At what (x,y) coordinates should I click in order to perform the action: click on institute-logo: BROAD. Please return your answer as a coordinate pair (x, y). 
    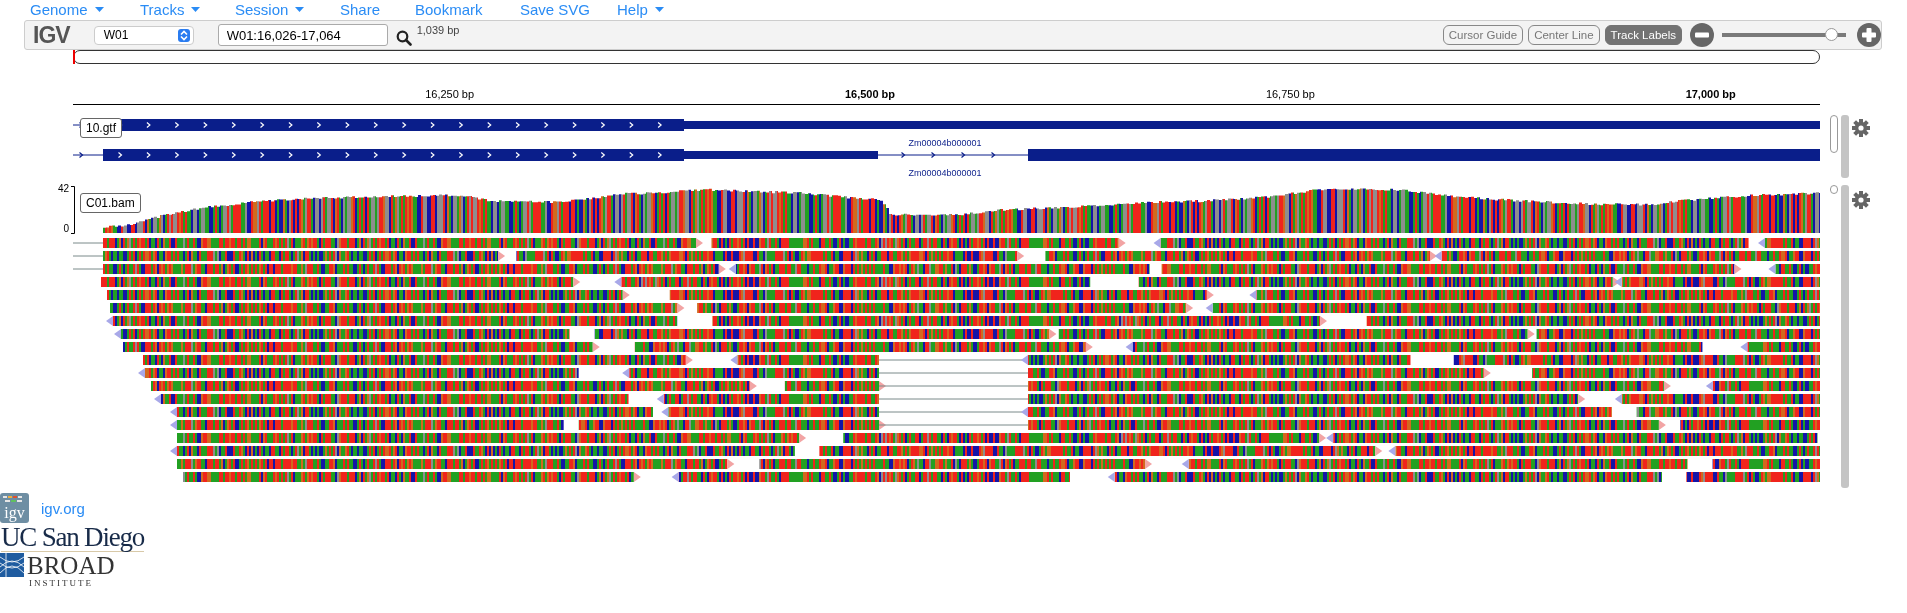
    Looking at the image, I should click on (71, 566).